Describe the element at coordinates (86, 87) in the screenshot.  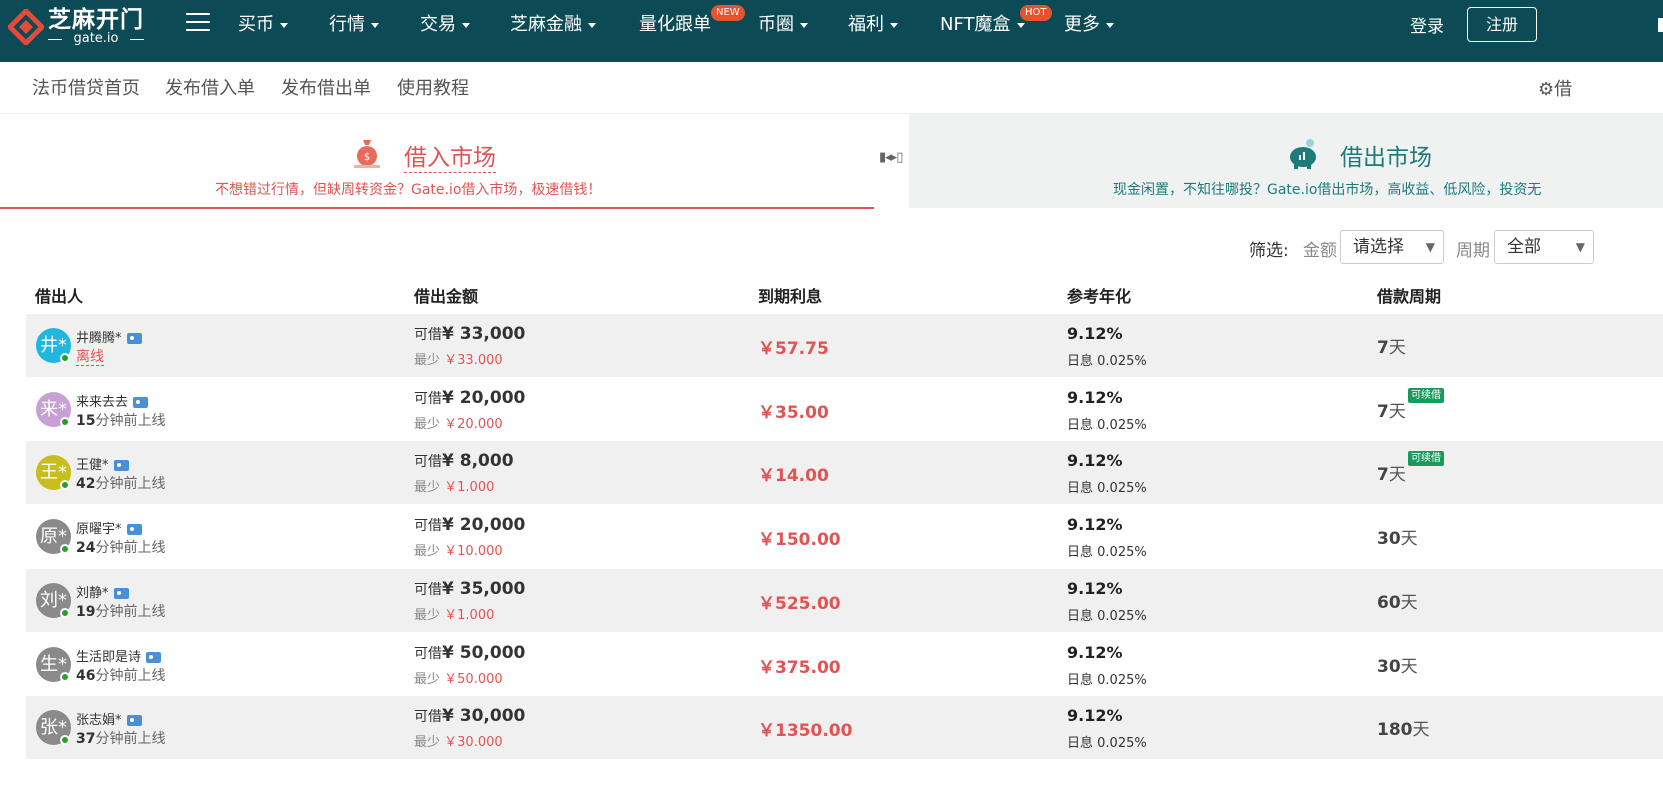
I see `subnav-lending-home: 法币借贷首页` at that location.